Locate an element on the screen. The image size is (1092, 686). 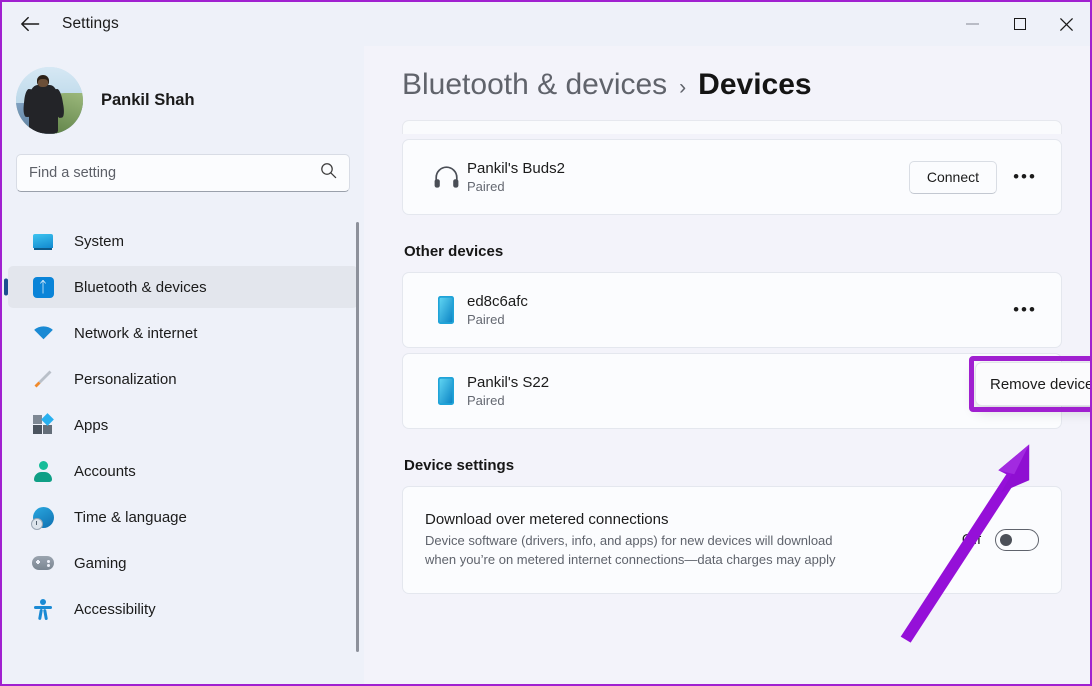
menu-item-remove-device: Remove device is located at coordinates (1040, 384).